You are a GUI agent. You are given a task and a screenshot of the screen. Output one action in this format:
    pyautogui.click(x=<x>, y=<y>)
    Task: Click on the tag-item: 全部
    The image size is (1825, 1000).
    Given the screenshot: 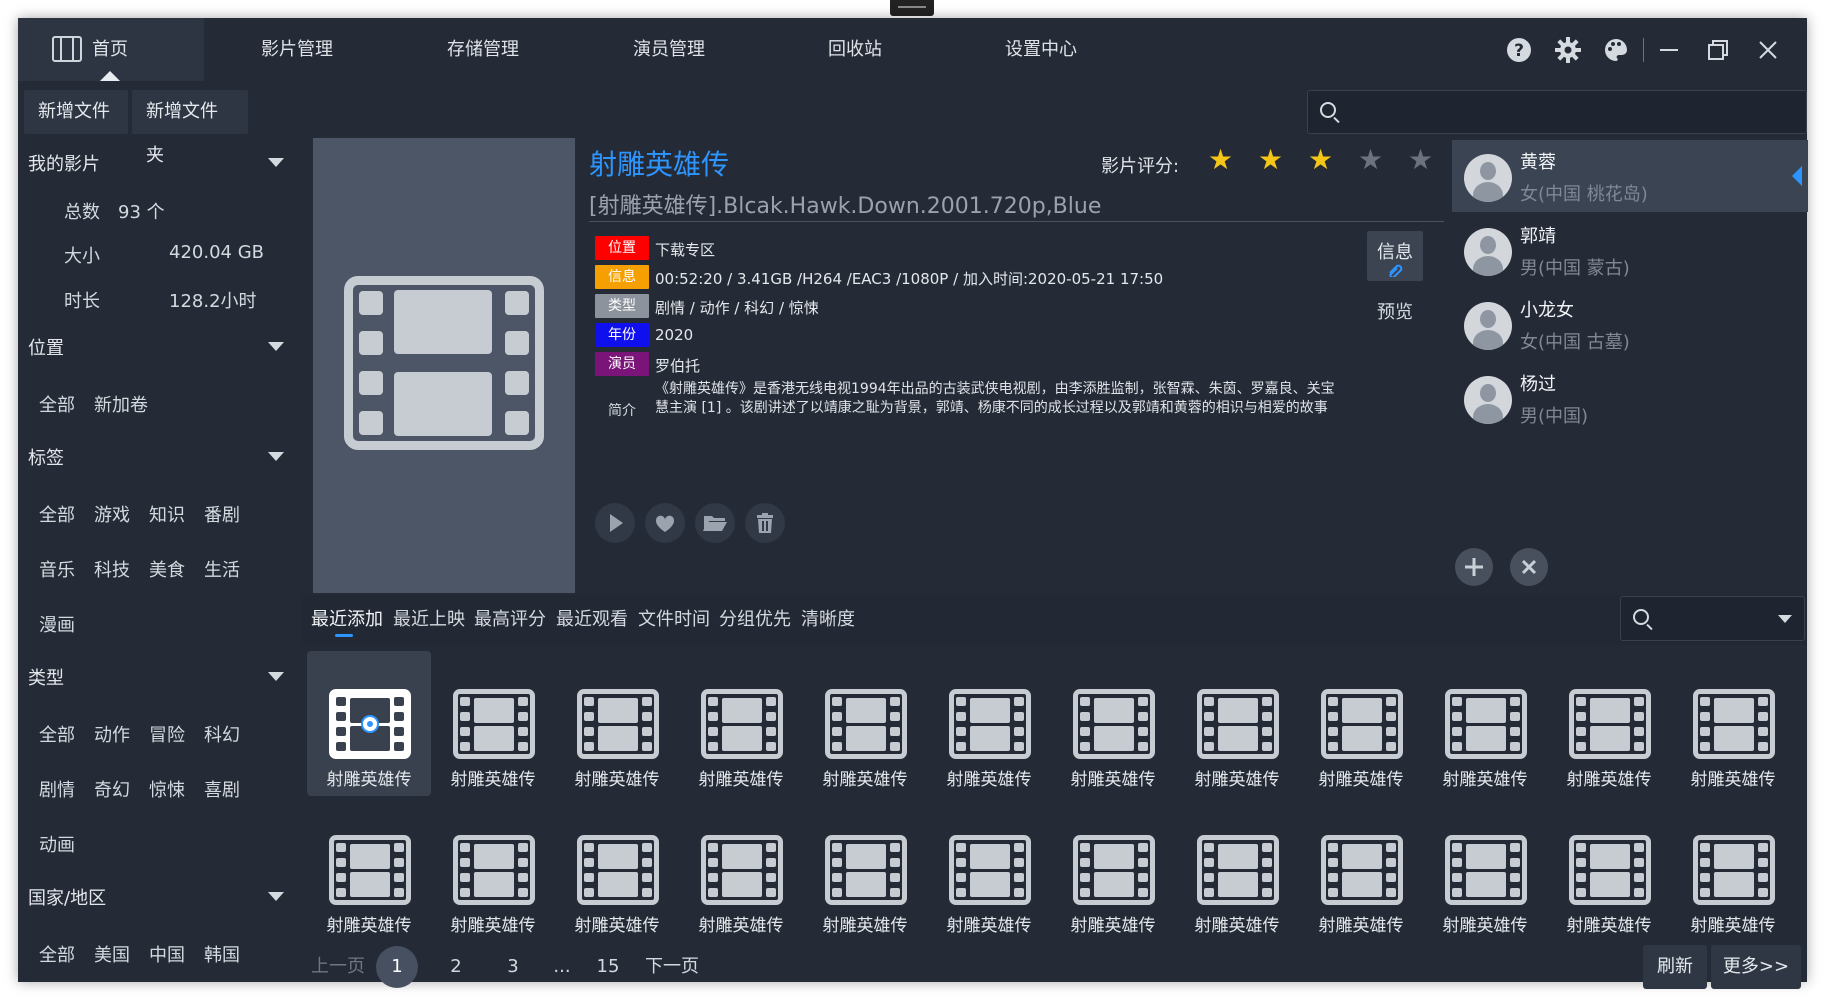 What is the action you would take?
    pyautogui.click(x=57, y=514)
    